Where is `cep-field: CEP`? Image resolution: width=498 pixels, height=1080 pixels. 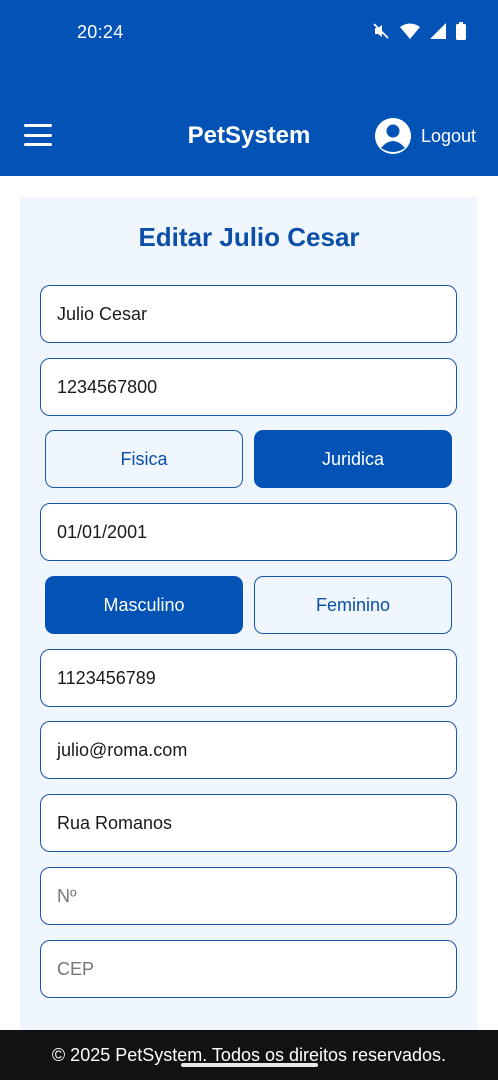
cep-field: CEP is located at coordinates (248, 969).